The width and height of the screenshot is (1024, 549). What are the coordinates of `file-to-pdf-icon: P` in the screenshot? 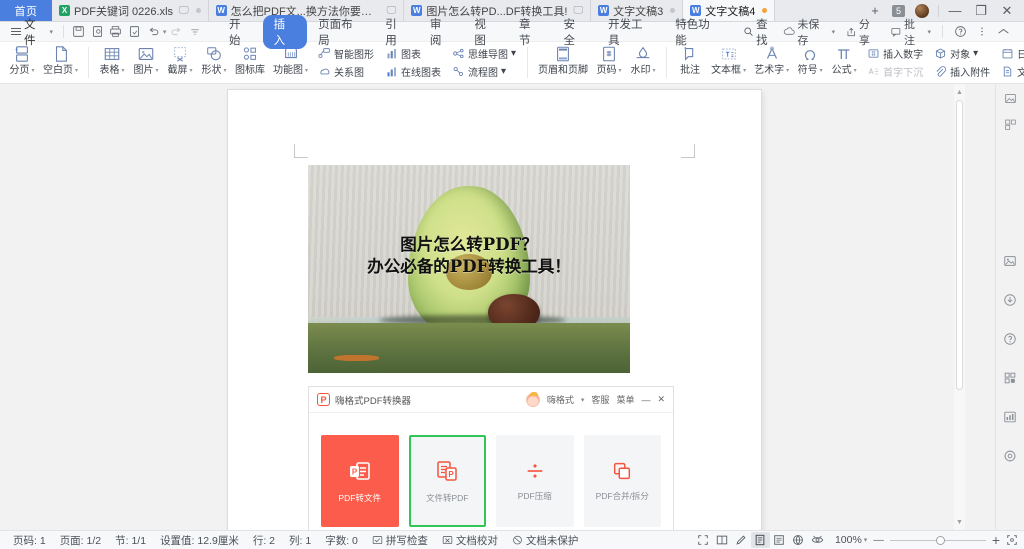 It's located at (447, 471).